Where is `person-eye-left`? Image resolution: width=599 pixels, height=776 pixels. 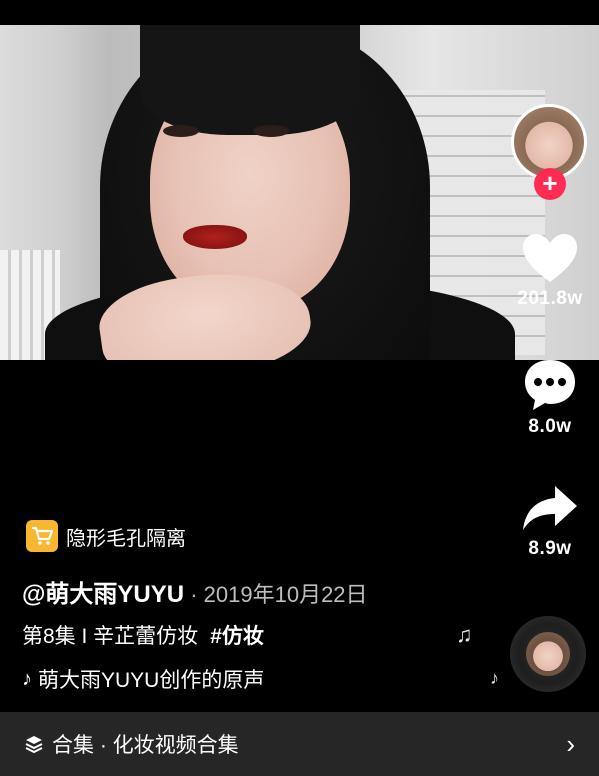
person-eye-left is located at coordinates (181, 131).